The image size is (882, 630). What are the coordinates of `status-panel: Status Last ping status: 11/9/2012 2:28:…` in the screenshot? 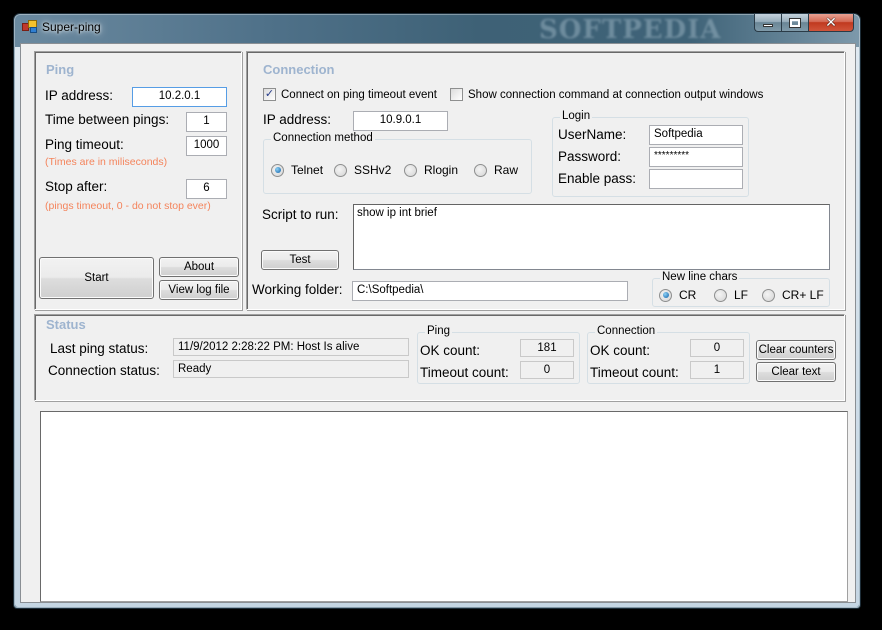 It's located at (439, 357).